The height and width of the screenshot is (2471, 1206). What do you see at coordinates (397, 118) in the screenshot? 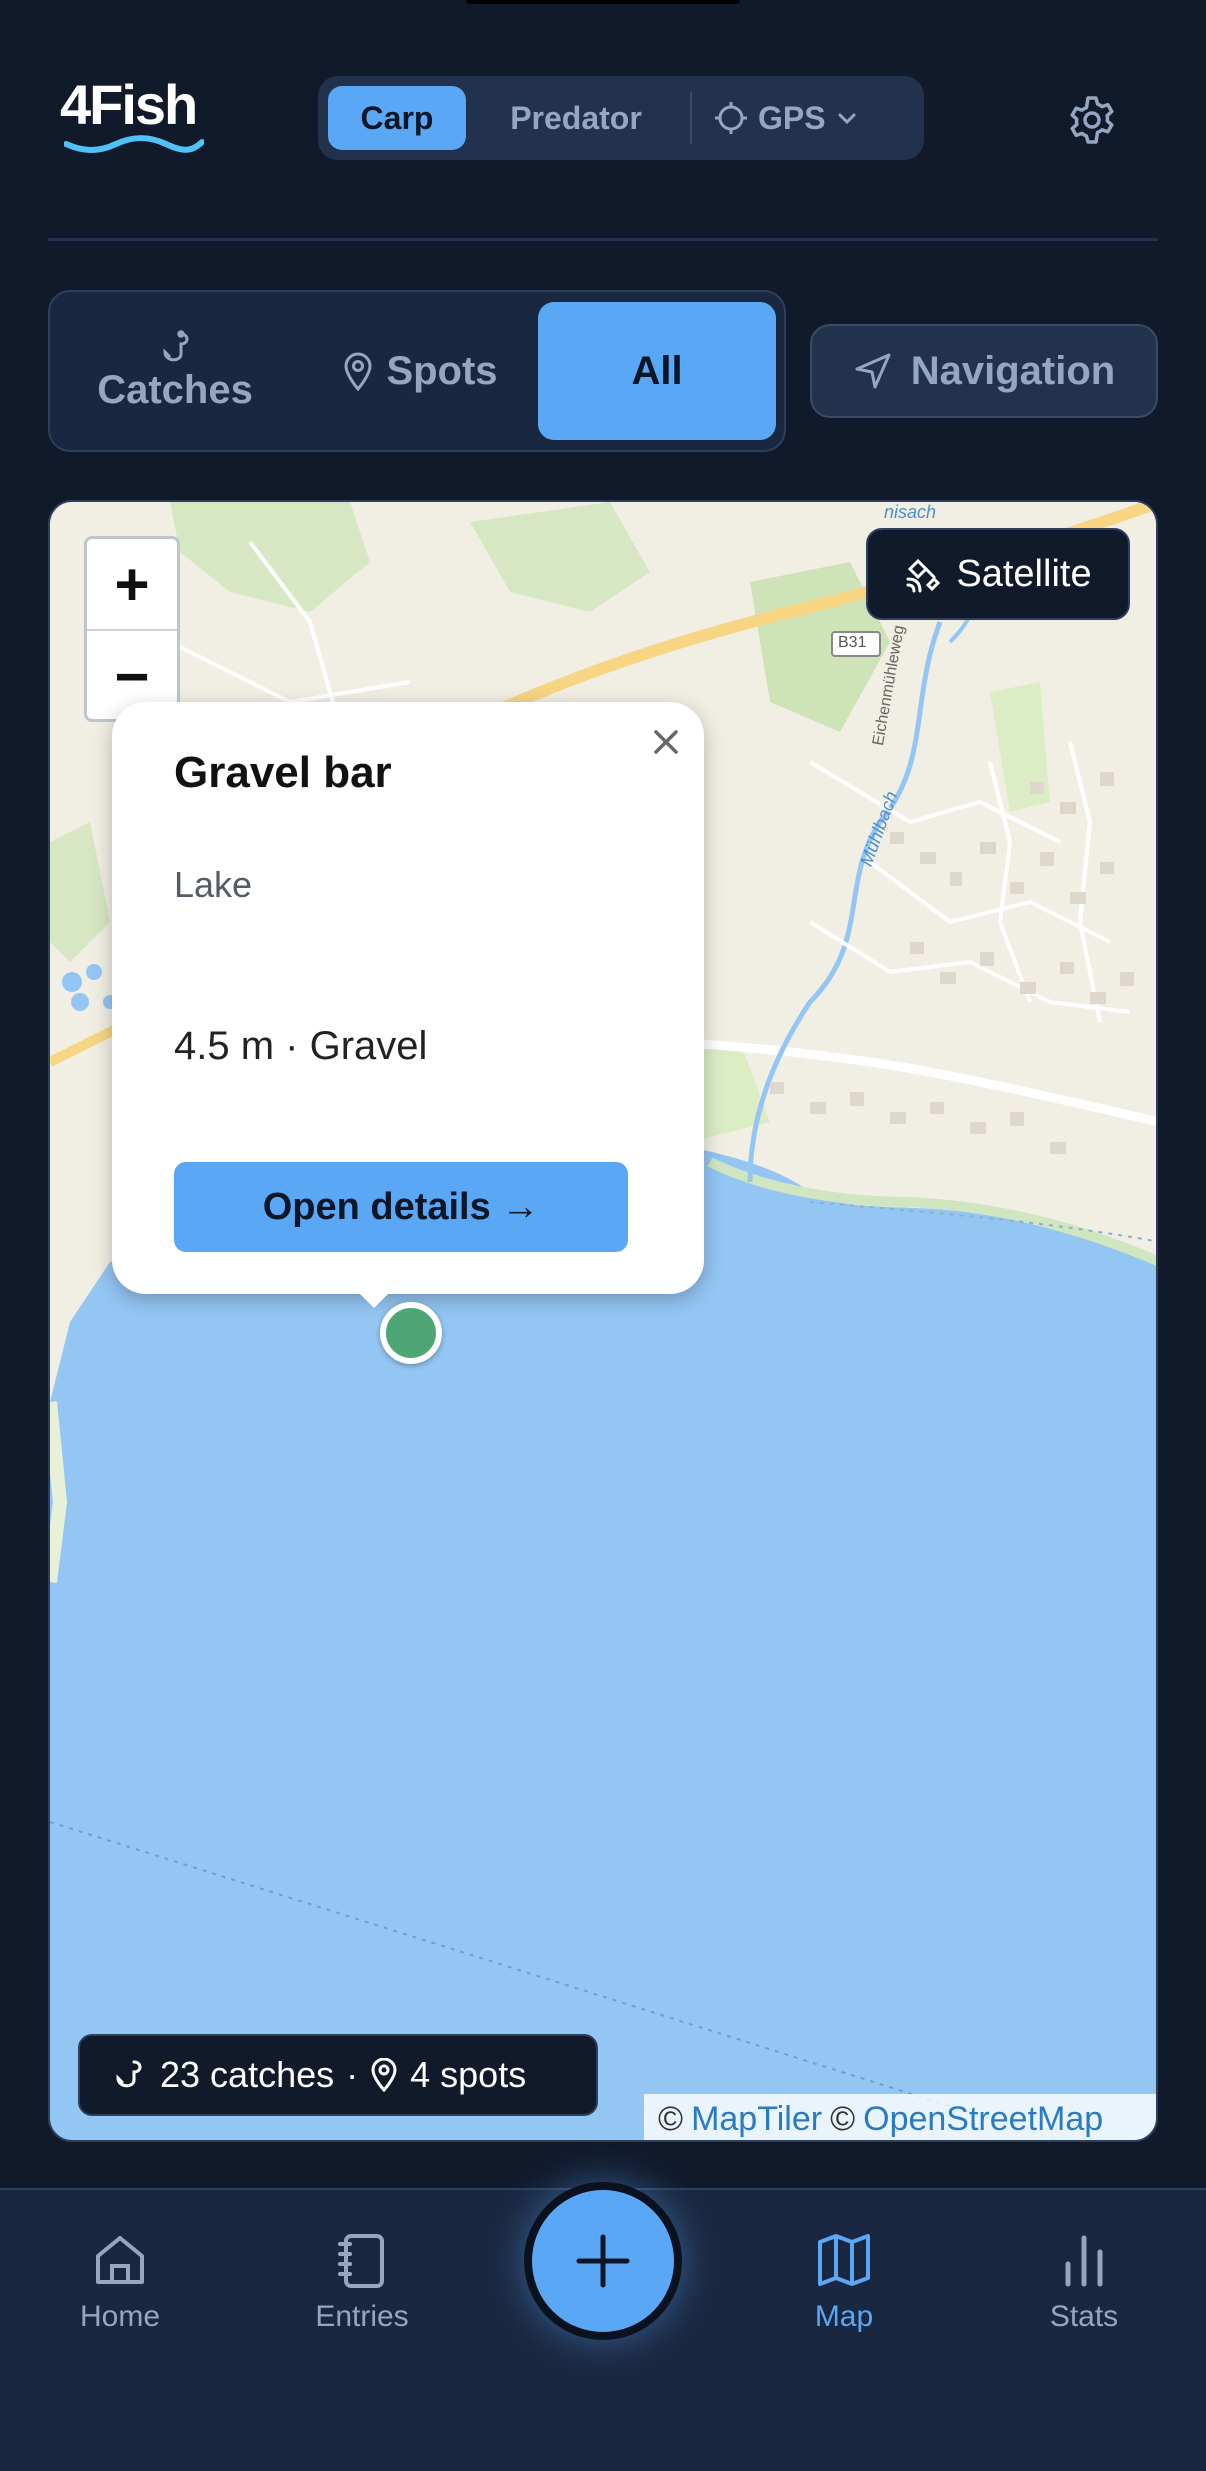
I see `mode-carp-button: Carp` at bounding box center [397, 118].